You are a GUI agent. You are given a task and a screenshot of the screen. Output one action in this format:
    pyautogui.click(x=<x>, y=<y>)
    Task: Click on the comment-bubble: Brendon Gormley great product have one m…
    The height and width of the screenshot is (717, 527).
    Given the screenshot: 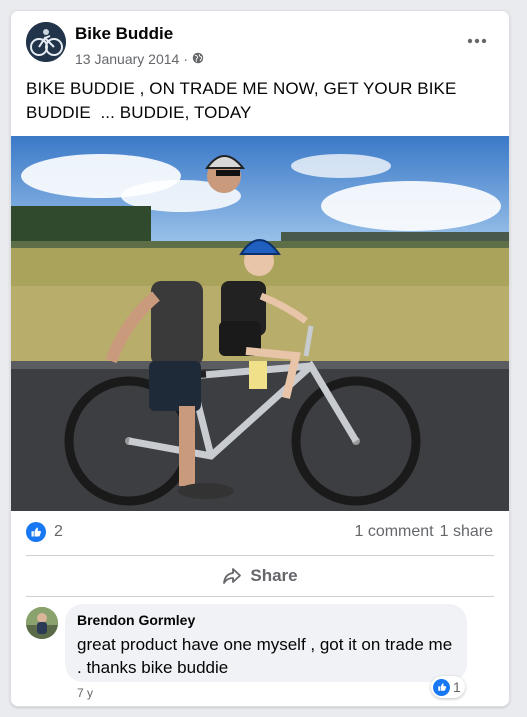 What is the action you would take?
    pyautogui.click(x=266, y=643)
    